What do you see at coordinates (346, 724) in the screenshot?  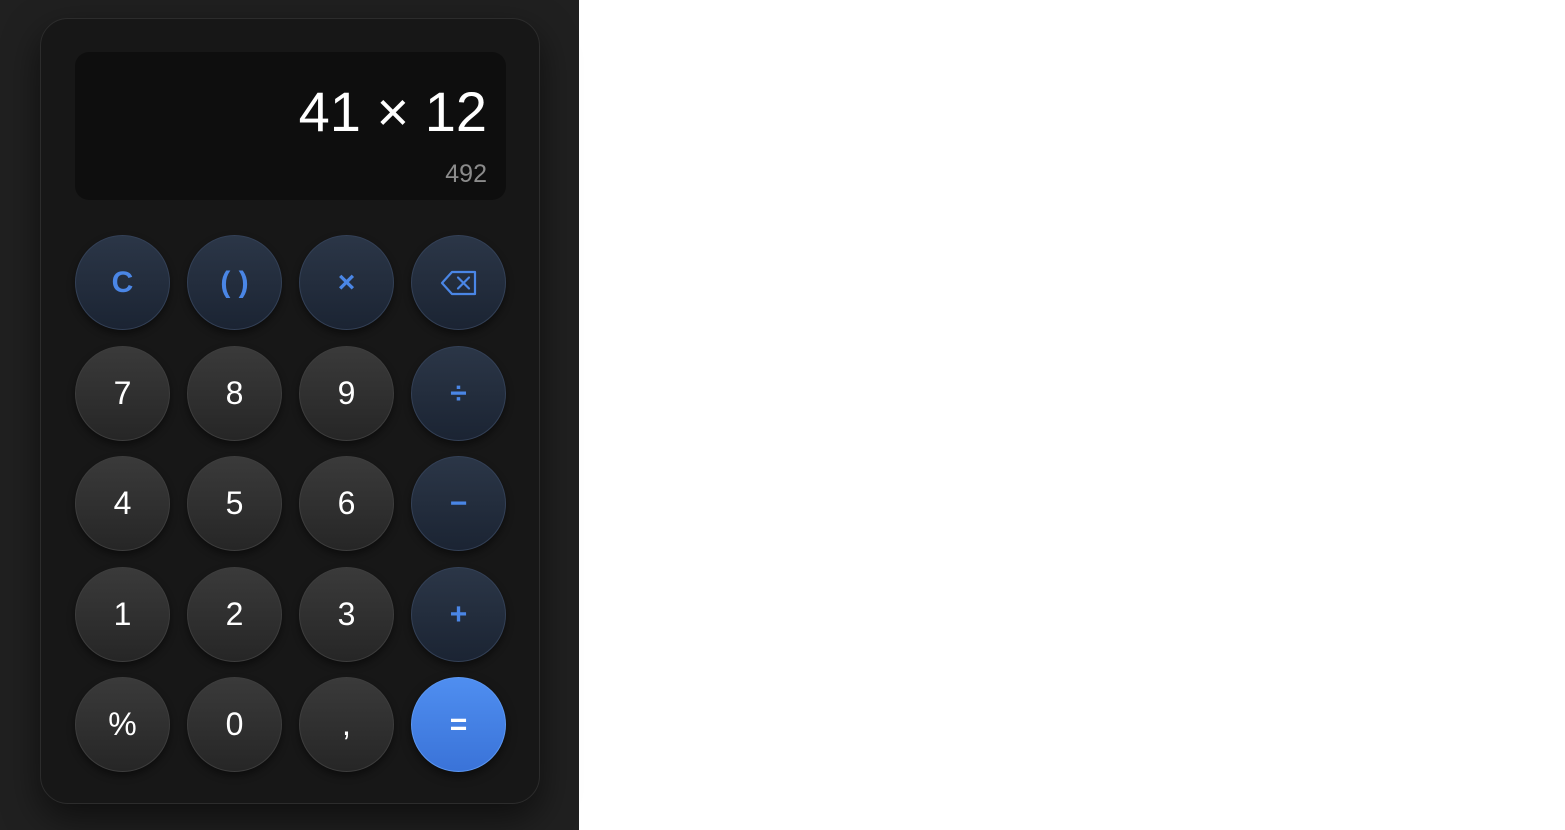 I see `decimal-button: ,` at bounding box center [346, 724].